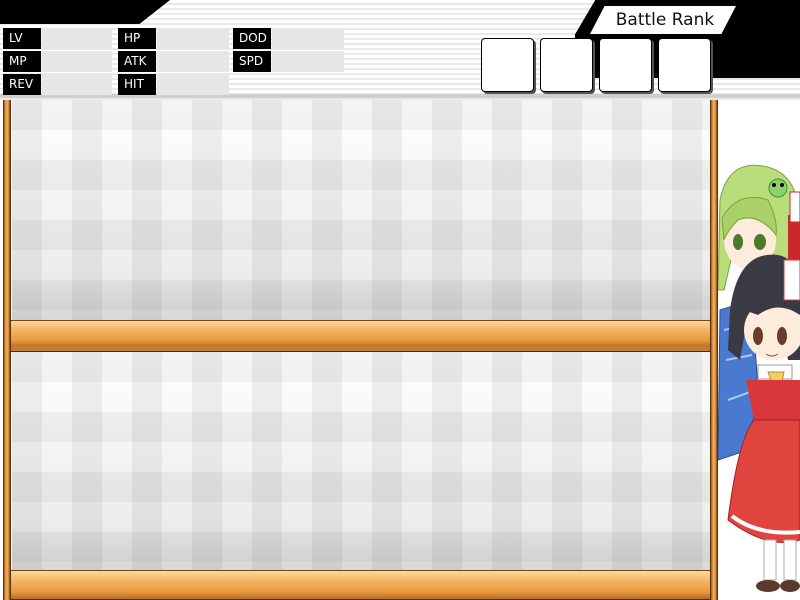 The width and height of the screenshot is (800, 600). Describe the element at coordinates (308, 38) in the screenshot. I see `stat-value-dod` at that location.